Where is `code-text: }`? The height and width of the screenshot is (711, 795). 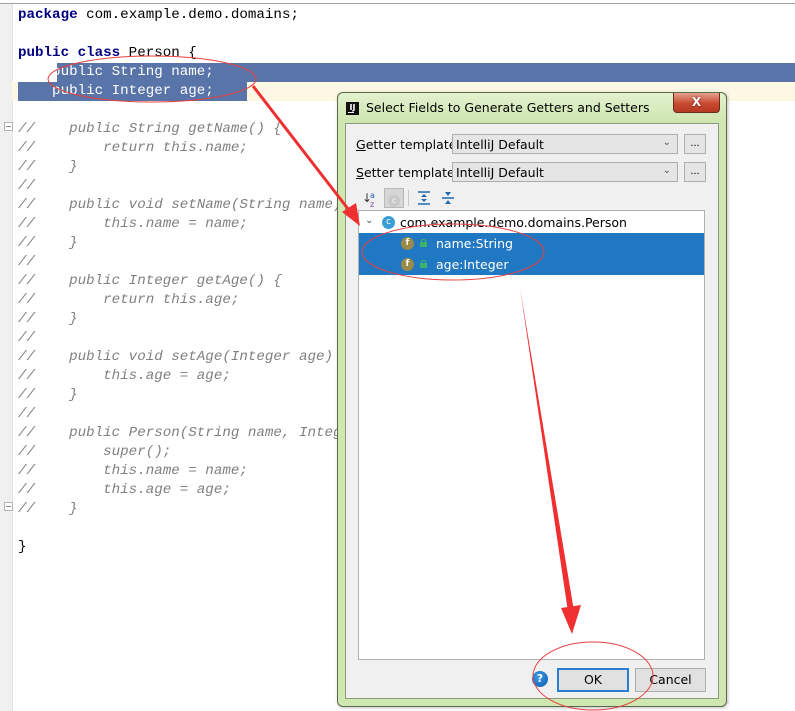
code-text: } is located at coordinates (22, 547).